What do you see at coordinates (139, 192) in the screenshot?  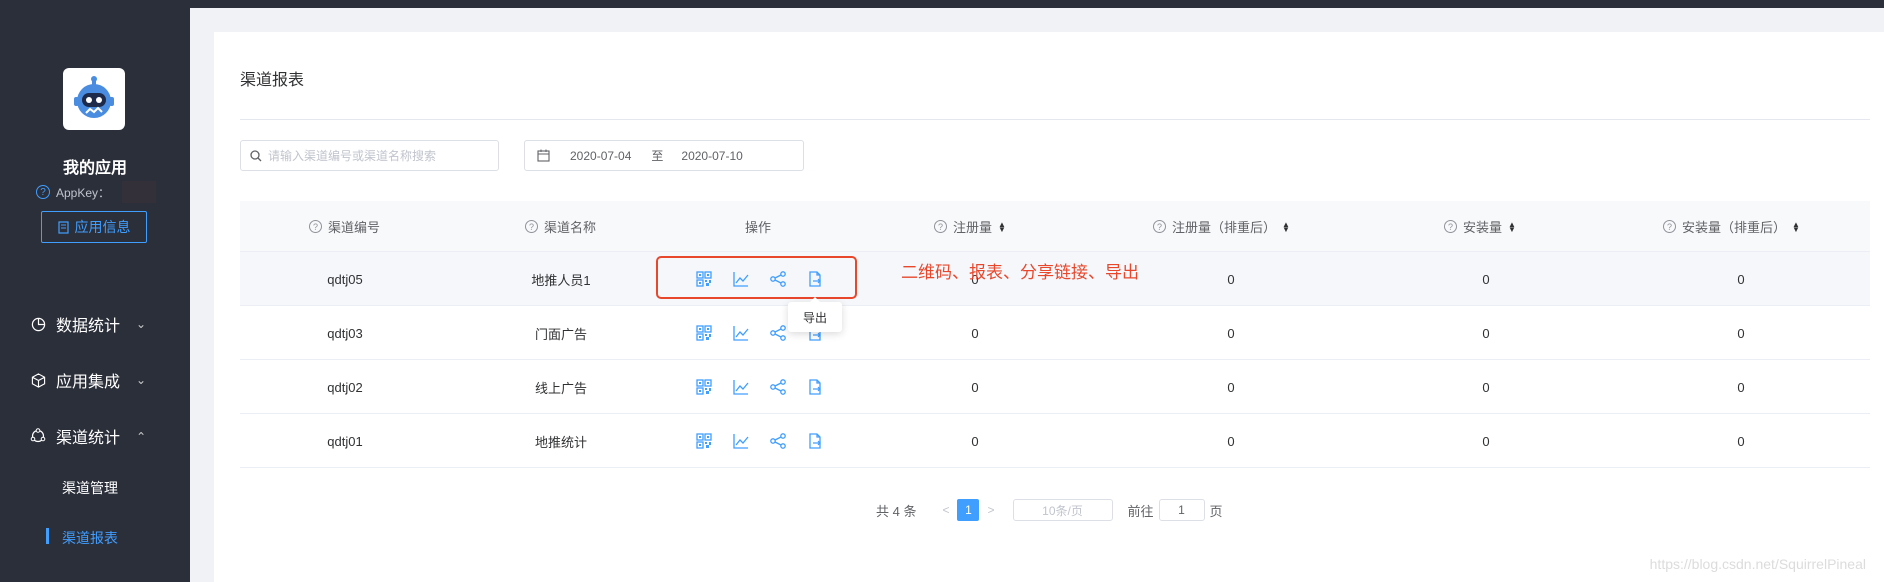 I see `appkey-value` at bounding box center [139, 192].